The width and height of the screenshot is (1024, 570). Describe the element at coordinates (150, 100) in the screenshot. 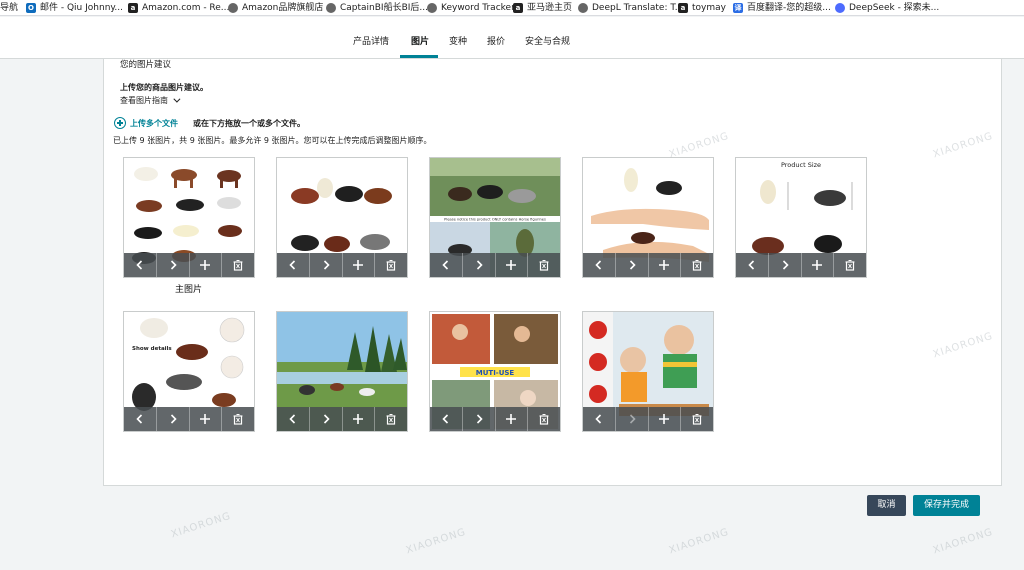

I see `image-guide-link: 查看图片指南` at that location.